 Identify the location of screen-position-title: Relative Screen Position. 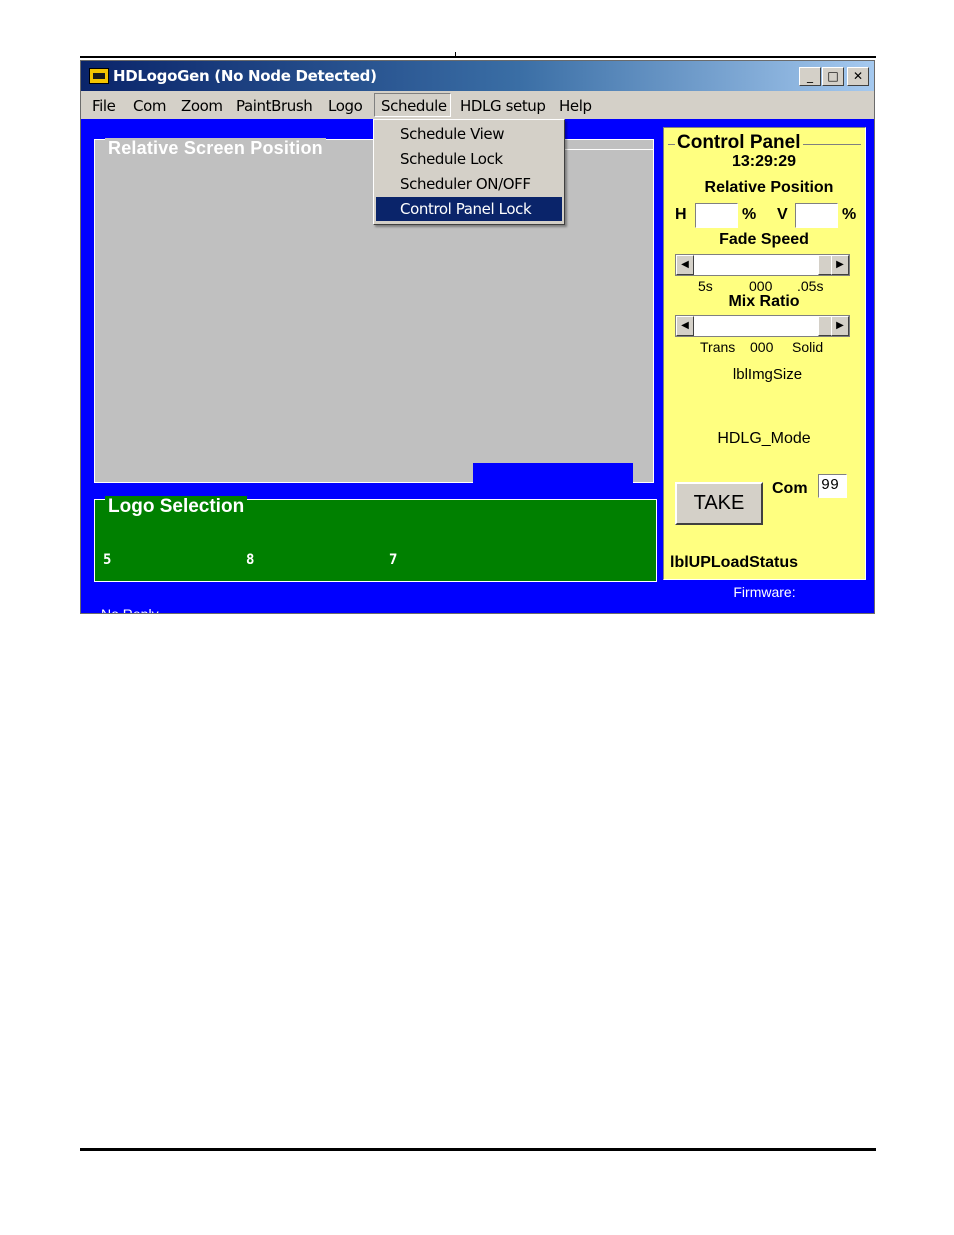
(215, 148).